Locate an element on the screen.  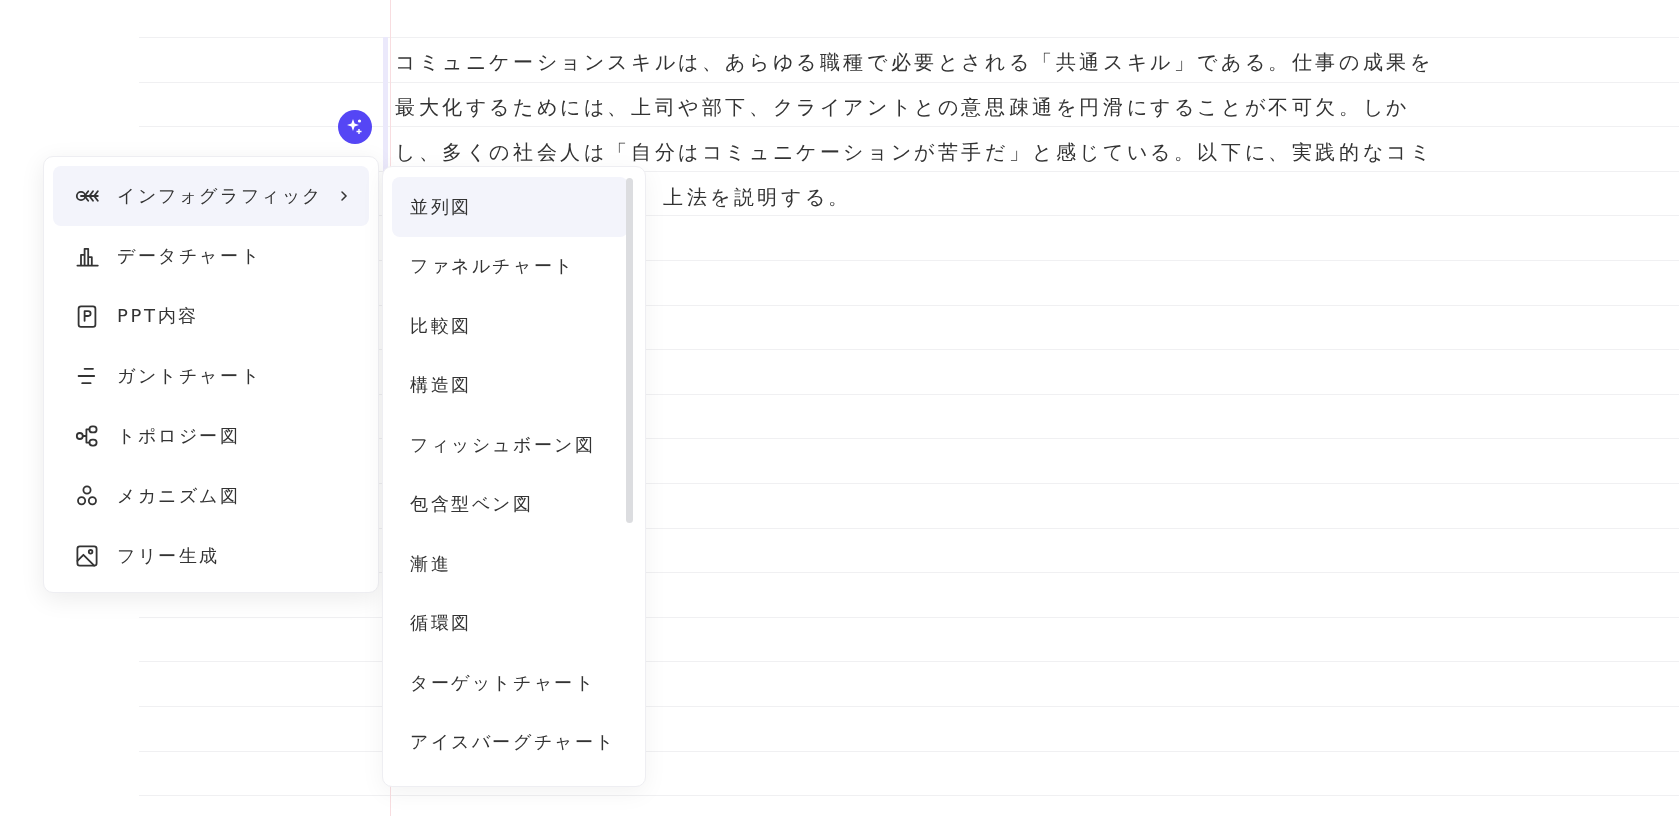
submenu-item: ターゲットチャート is located at coordinates (510, 683).